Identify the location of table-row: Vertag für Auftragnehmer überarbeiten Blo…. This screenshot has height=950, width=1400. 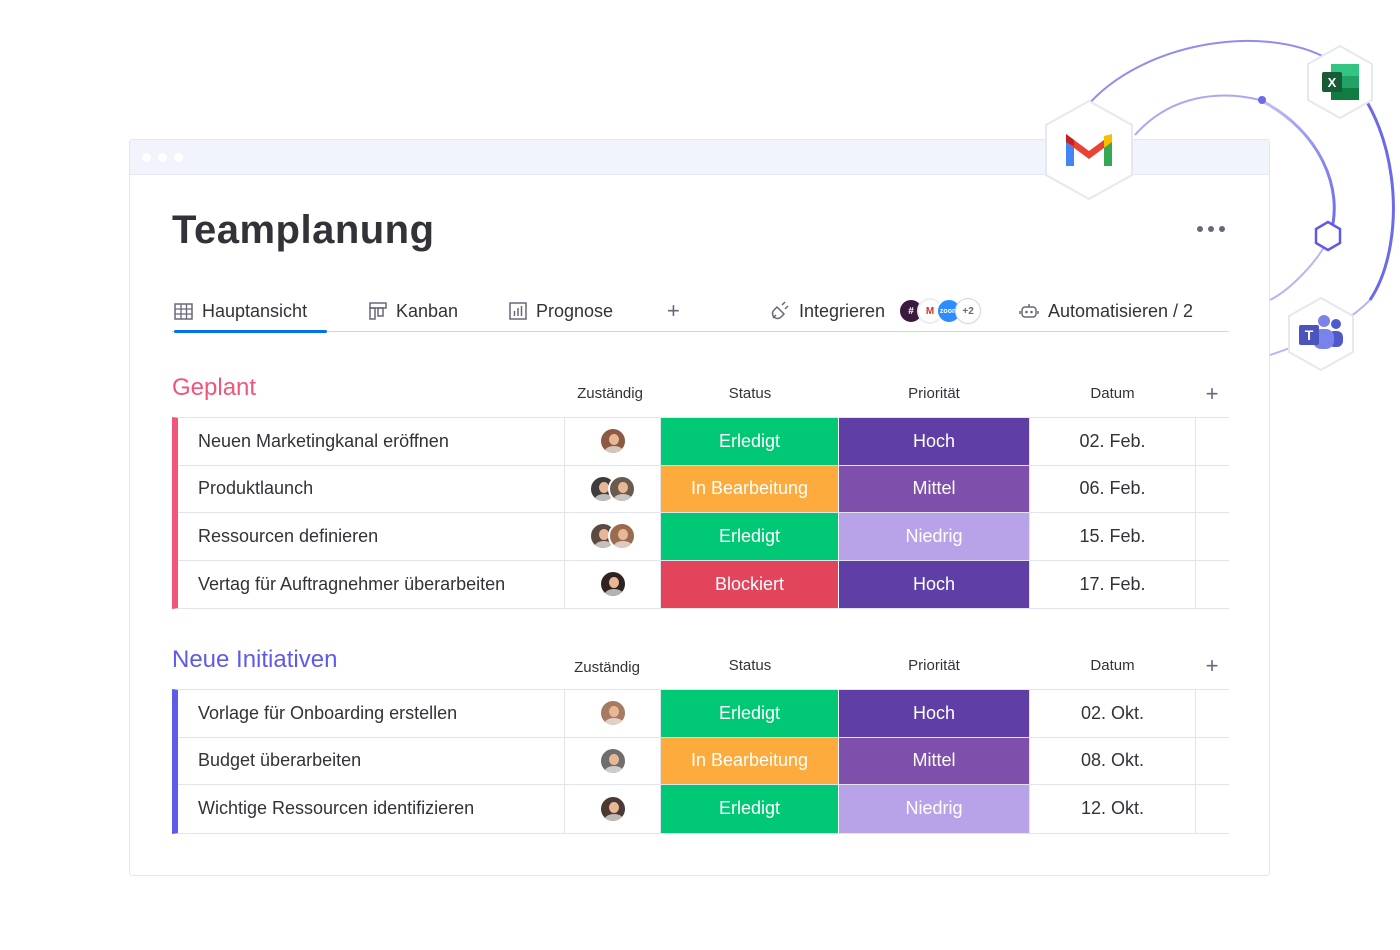
(703, 584).